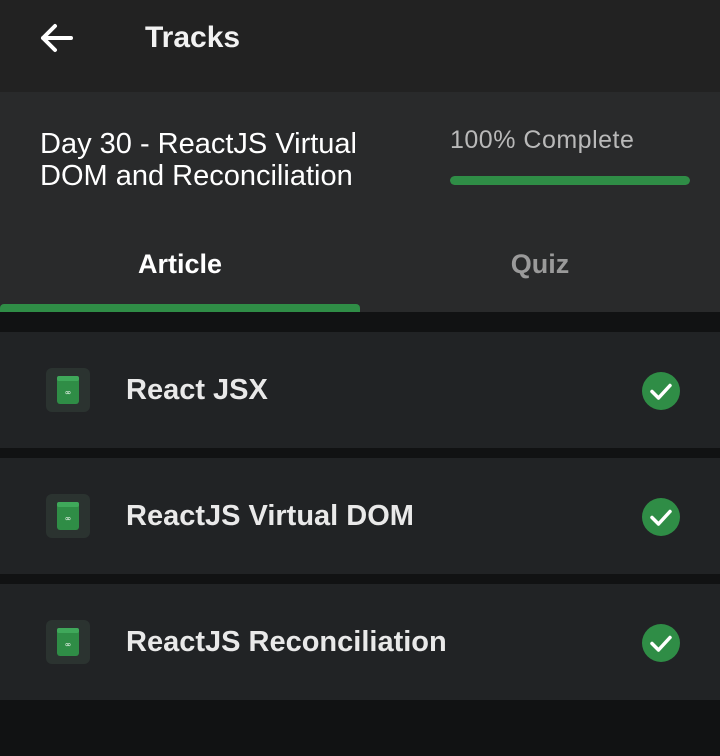 The image size is (720, 756). Describe the element at coordinates (196, 176) in the screenshot. I see `lesson-title-line2: DOM and Reconciliation` at that location.